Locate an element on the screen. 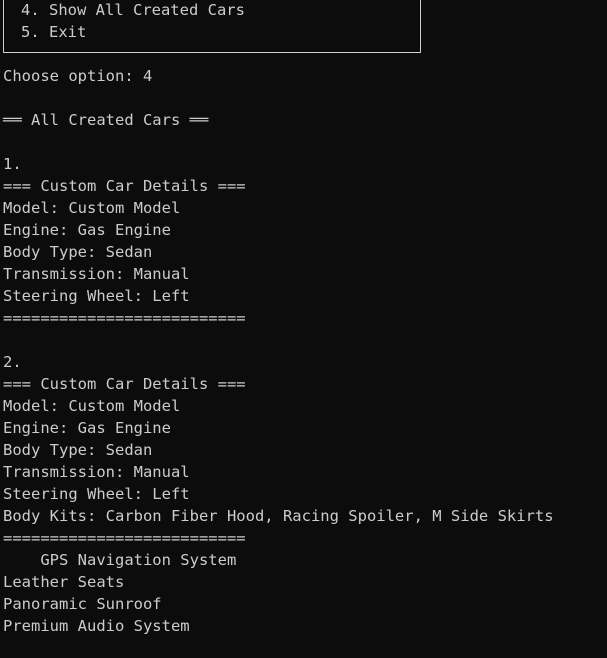 This screenshot has width=607, height=658. choose-option-prompt: Choose option: 4 is located at coordinates (78, 76).